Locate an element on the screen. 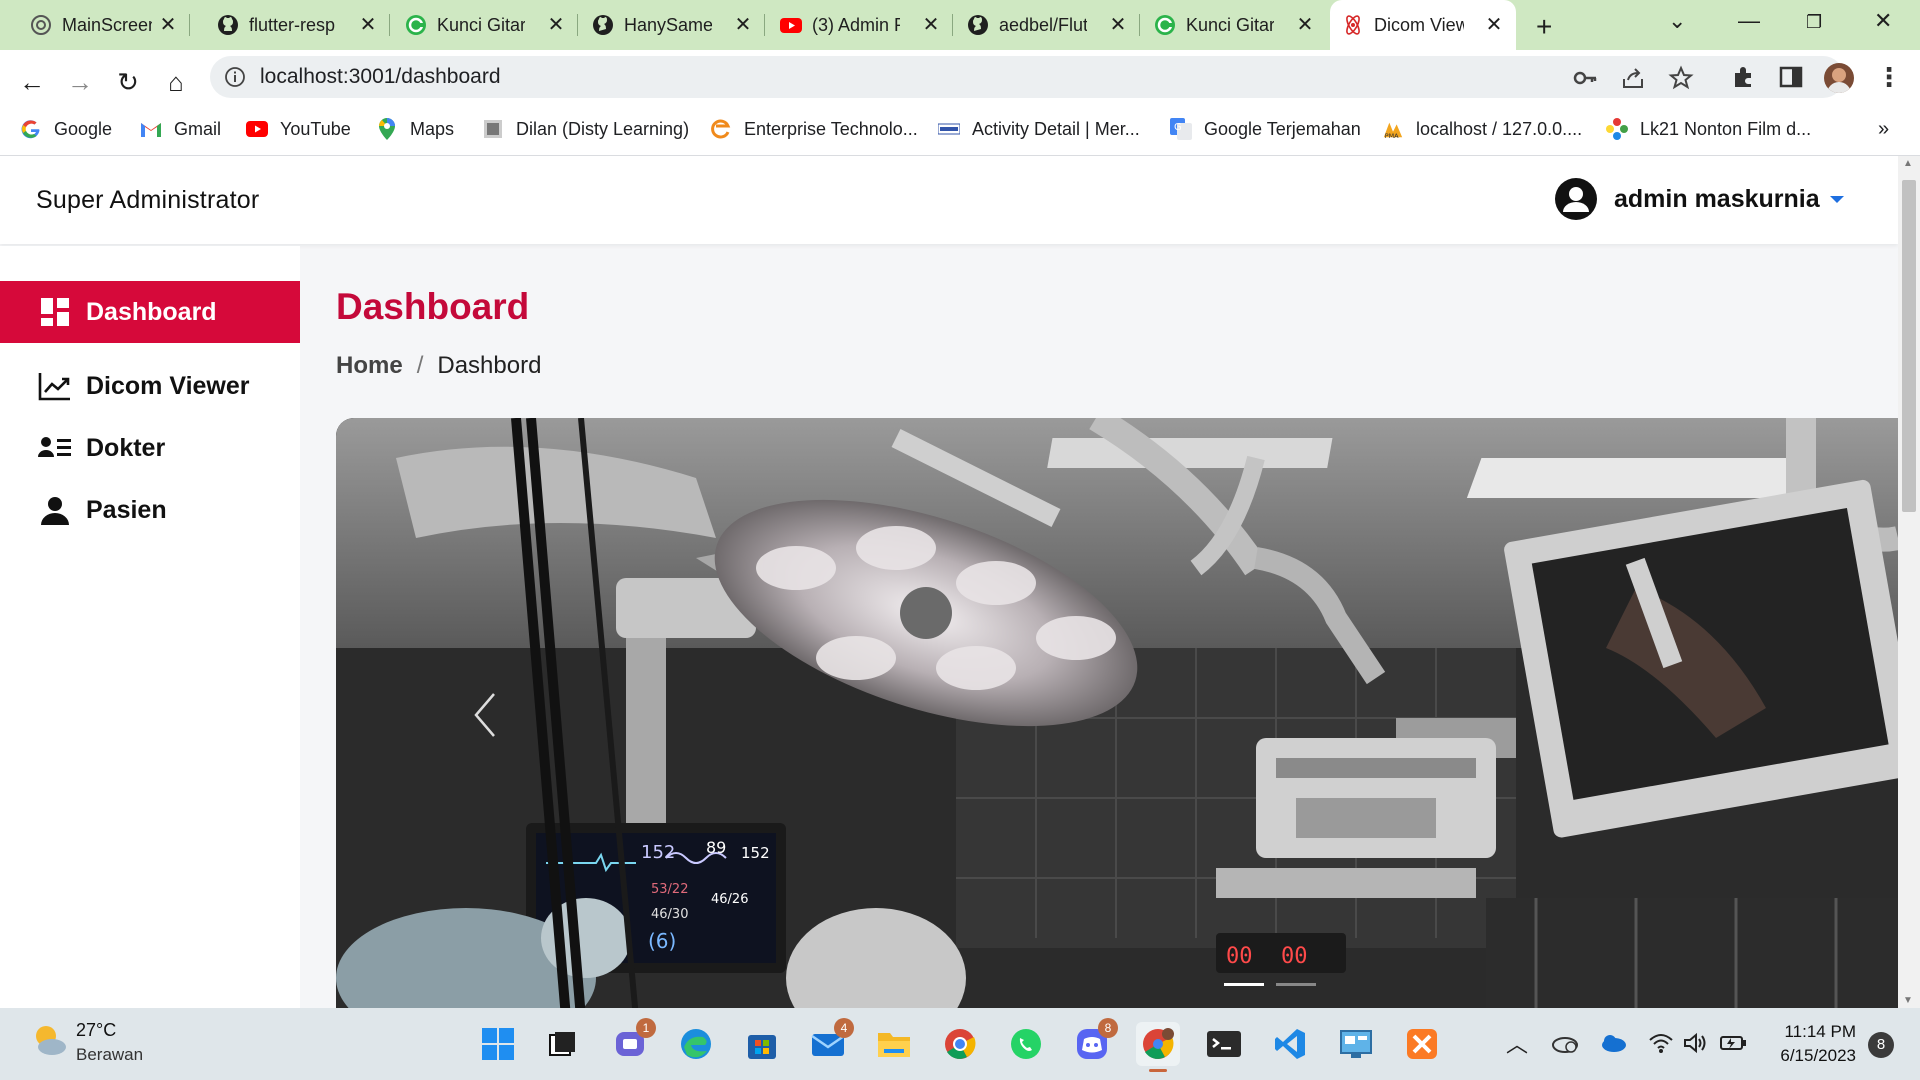 The image size is (1920, 1080). running-indicator is located at coordinates (1158, 1070).